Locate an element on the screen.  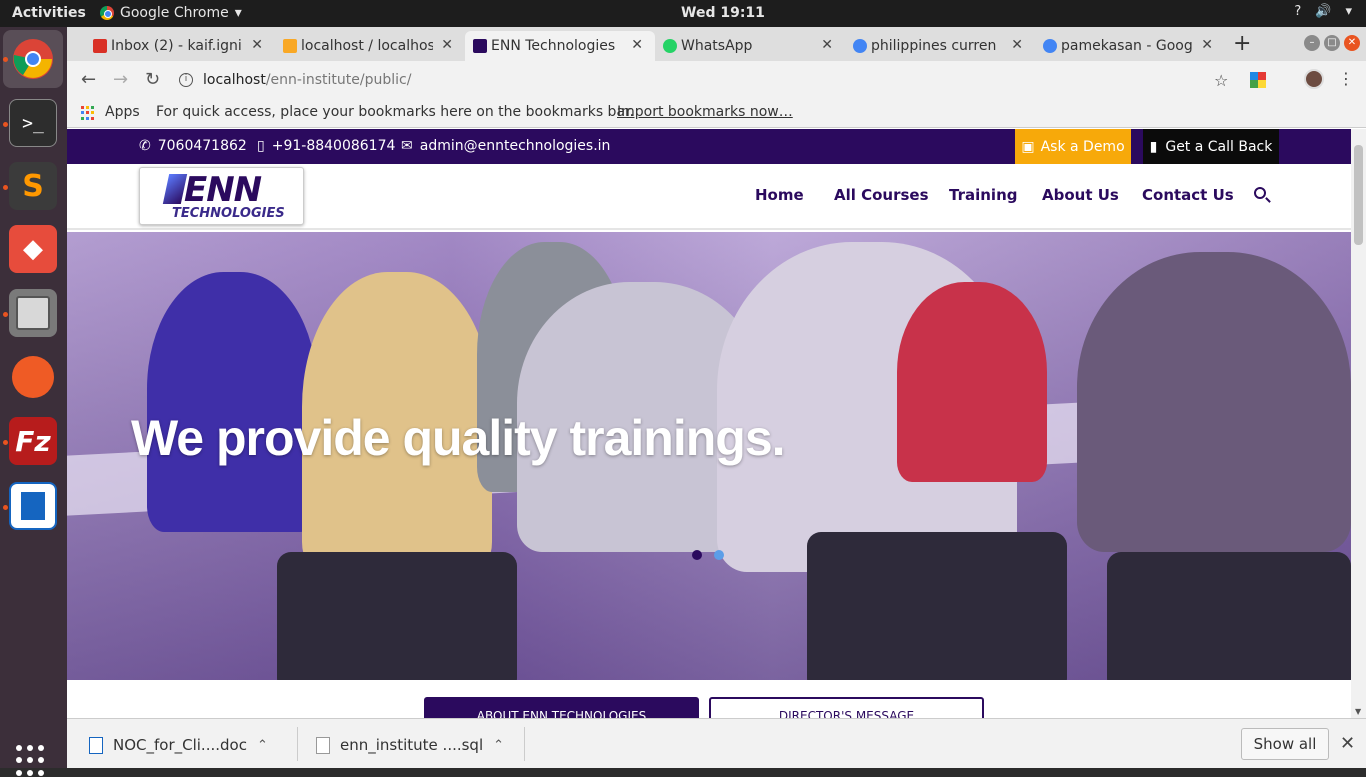
ask-demo-button: ▣ Ask a Demo is located at coordinates (1073, 146).